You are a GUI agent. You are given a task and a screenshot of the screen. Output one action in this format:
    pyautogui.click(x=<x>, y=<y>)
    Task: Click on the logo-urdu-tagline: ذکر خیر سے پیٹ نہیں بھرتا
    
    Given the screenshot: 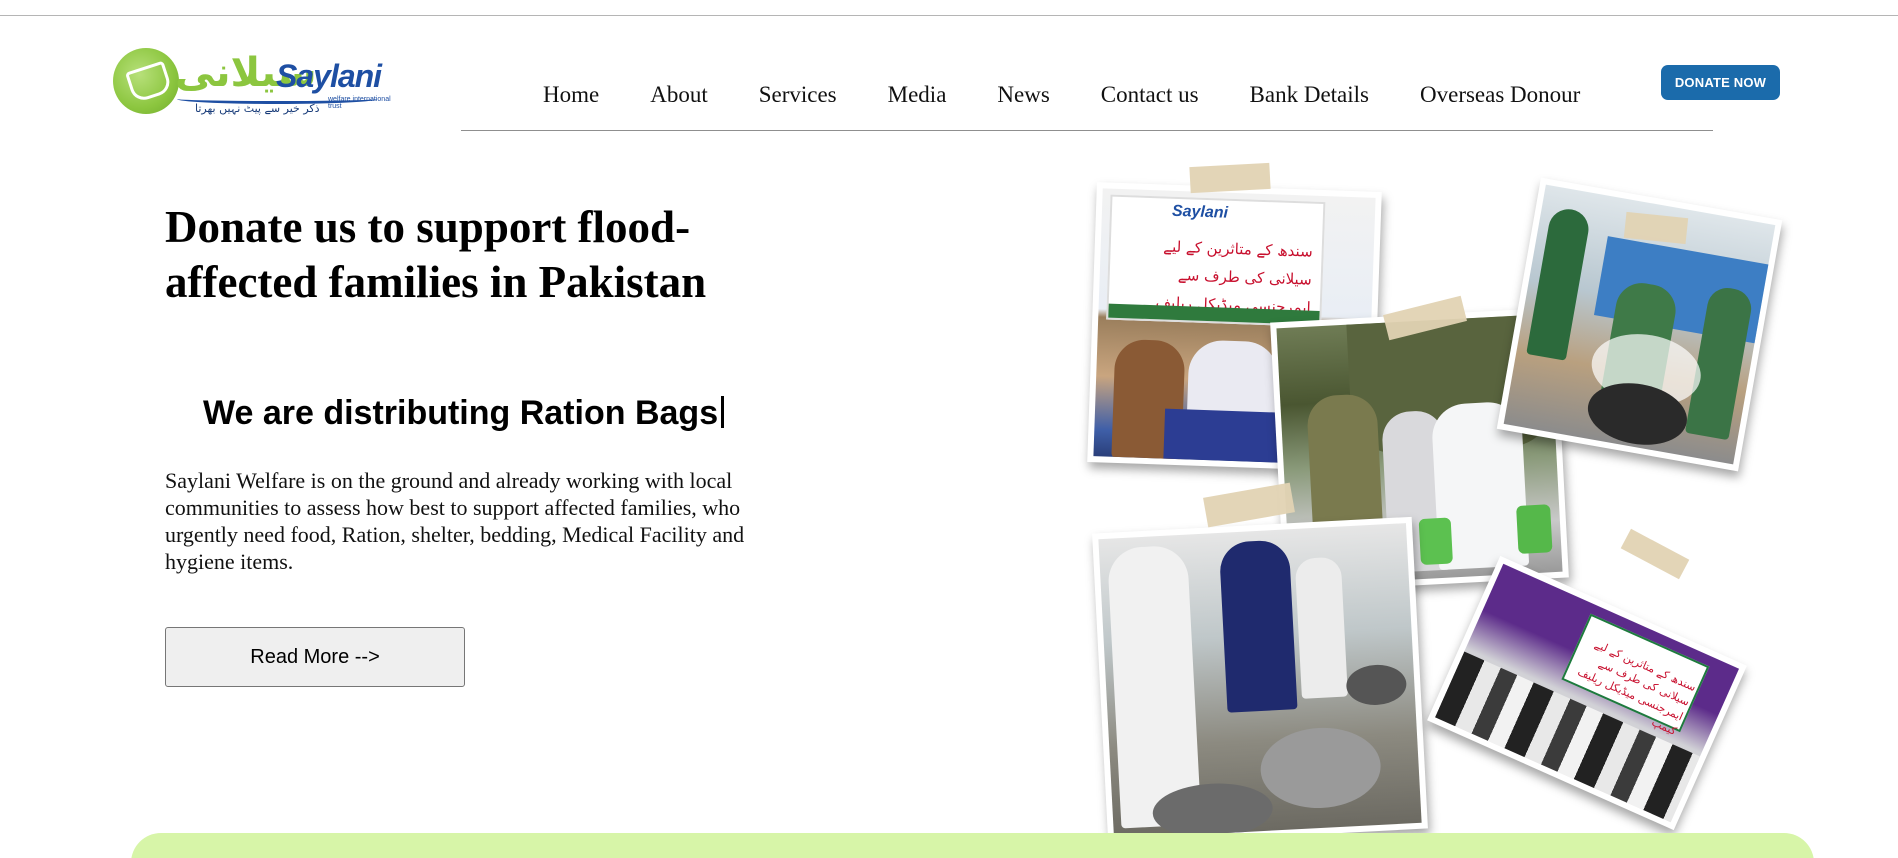 What is the action you would take?
    pyautogui.click(x=257, y=108)
    